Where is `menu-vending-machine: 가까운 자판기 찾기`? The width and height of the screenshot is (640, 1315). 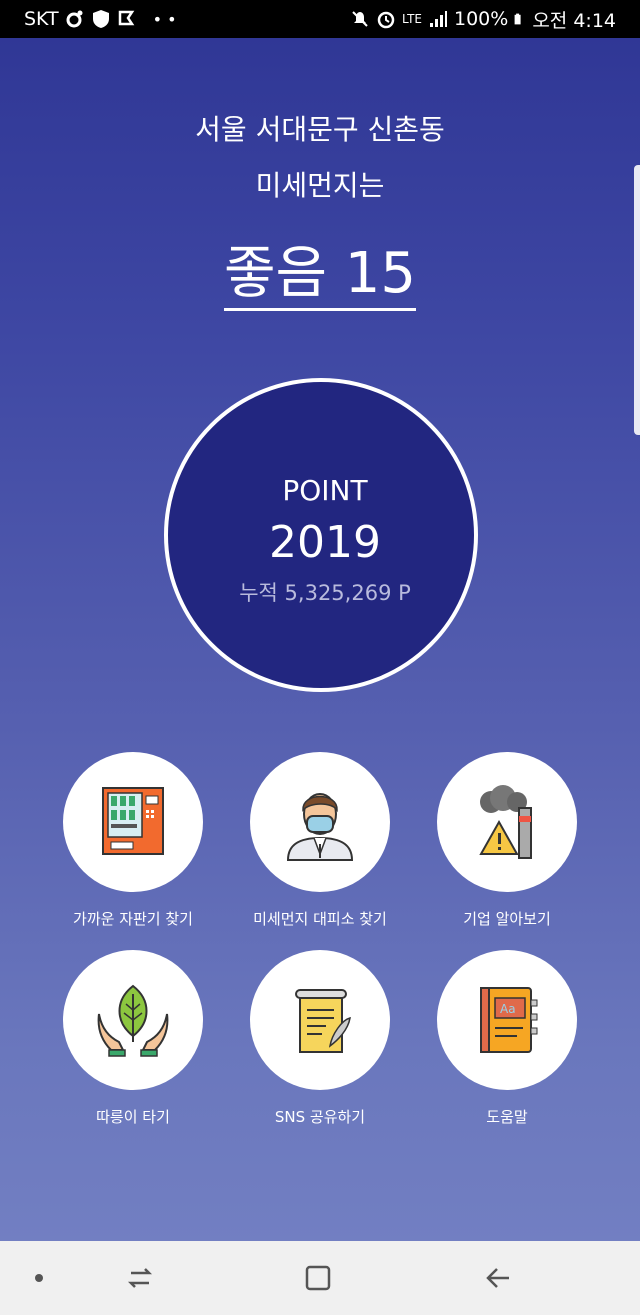 menu-vending-machine: 가까운 자판기 찾기 is located at coordinates (133, 840).